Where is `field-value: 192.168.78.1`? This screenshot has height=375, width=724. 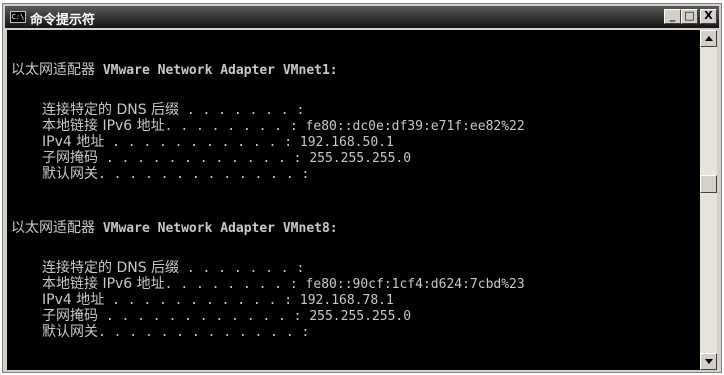
field-value: 192.168.78.1 is located at coordinates (343, 300).